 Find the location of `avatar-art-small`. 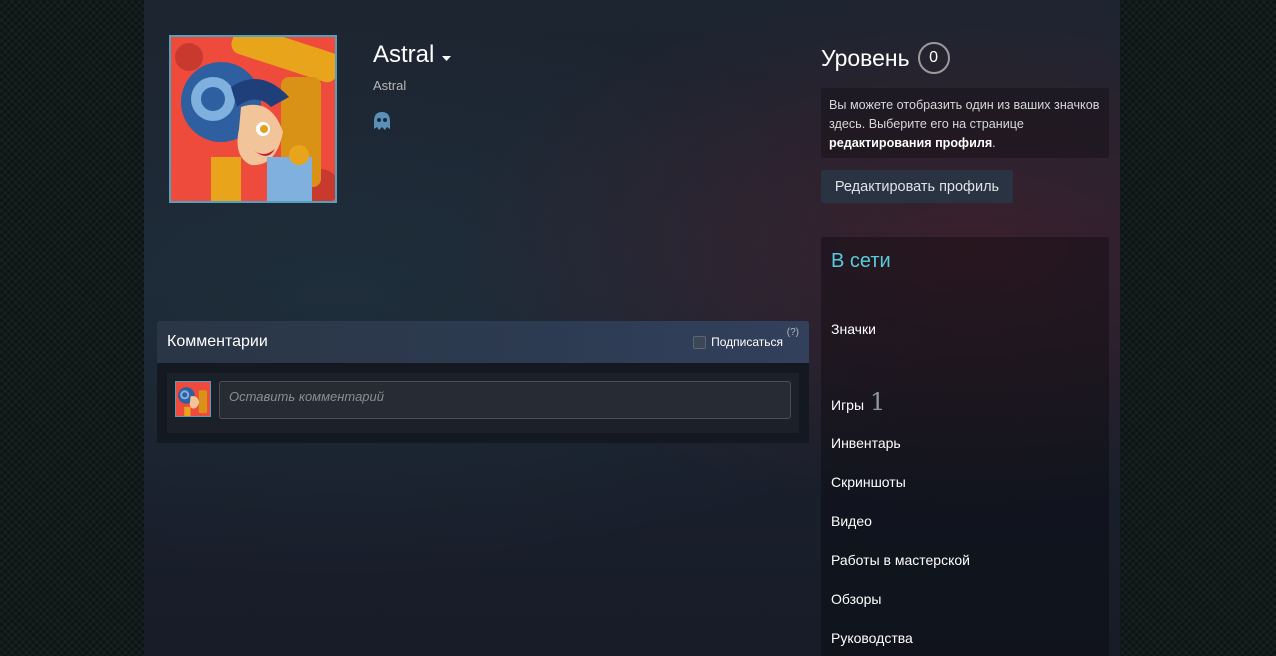

avatar-art-small is located at coordinates (193, 399).